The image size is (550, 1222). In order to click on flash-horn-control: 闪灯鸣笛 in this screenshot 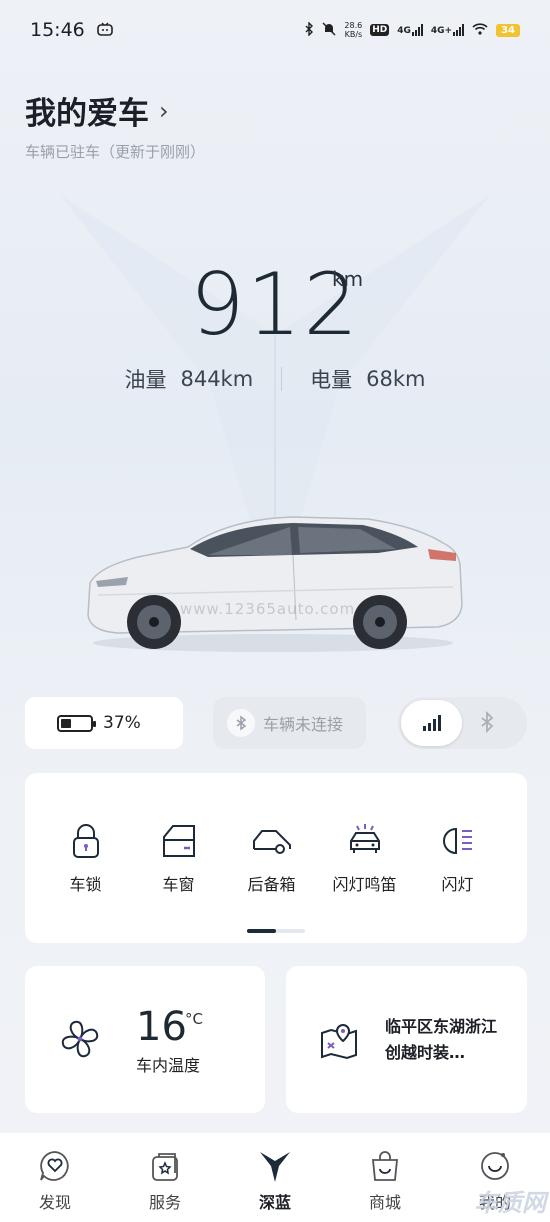, I will do `click(364, 858)`.